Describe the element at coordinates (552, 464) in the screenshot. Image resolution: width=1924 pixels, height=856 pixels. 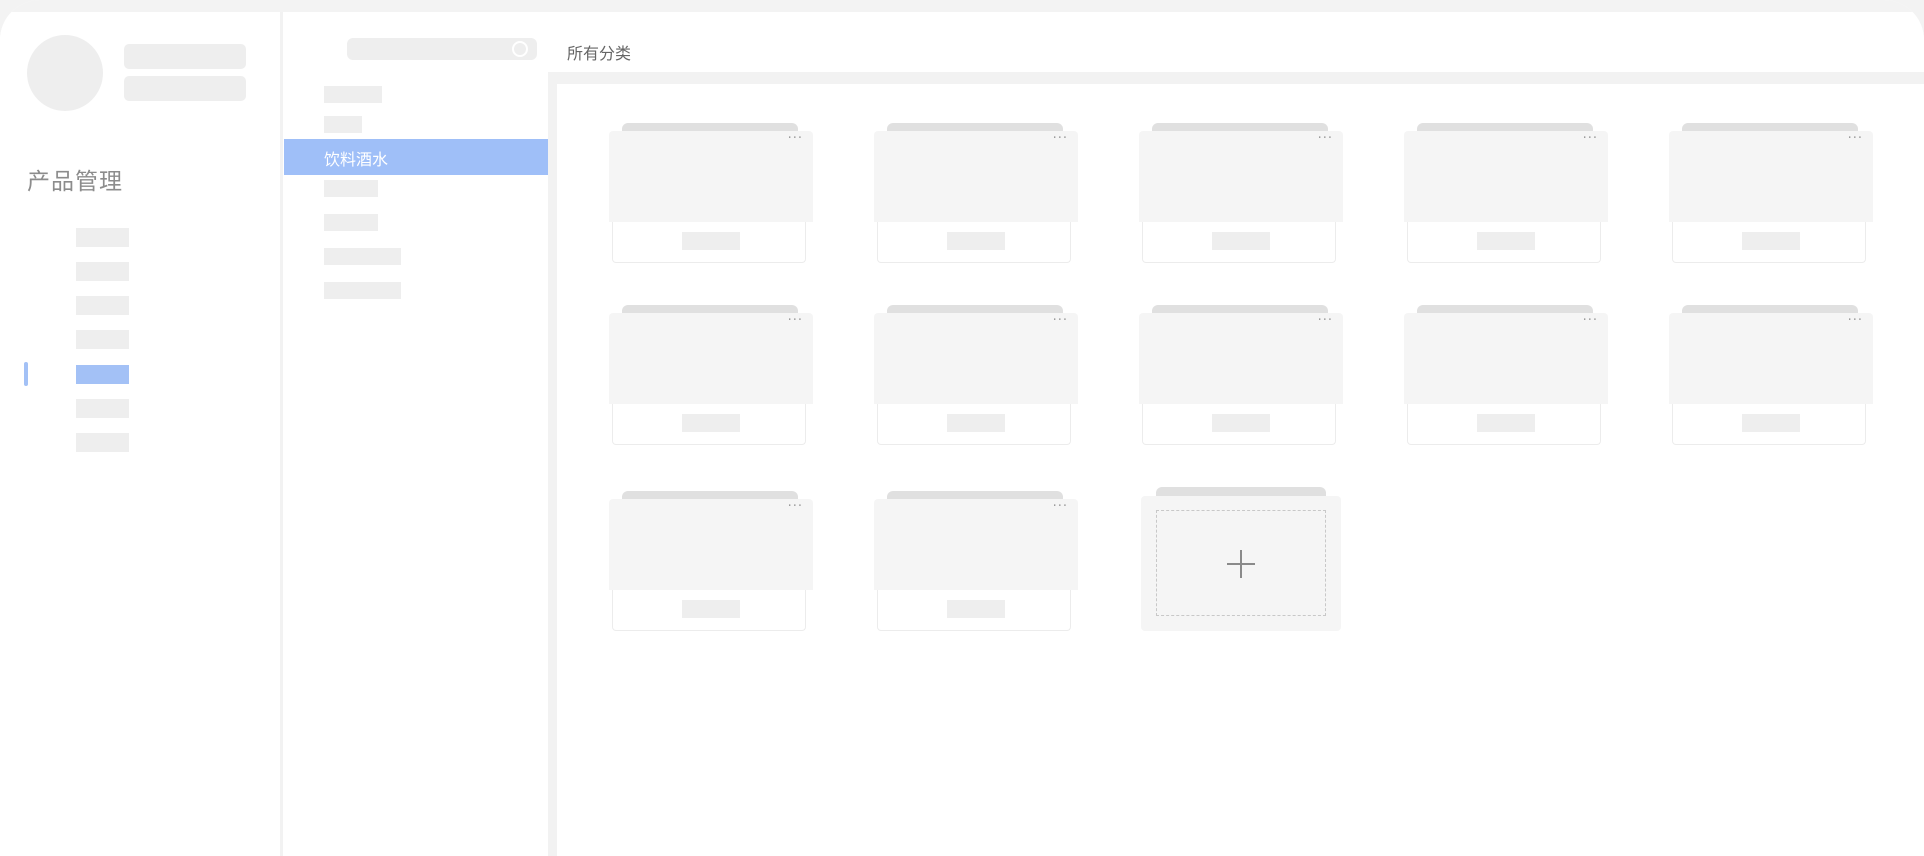
I see `category-divider` at that location.